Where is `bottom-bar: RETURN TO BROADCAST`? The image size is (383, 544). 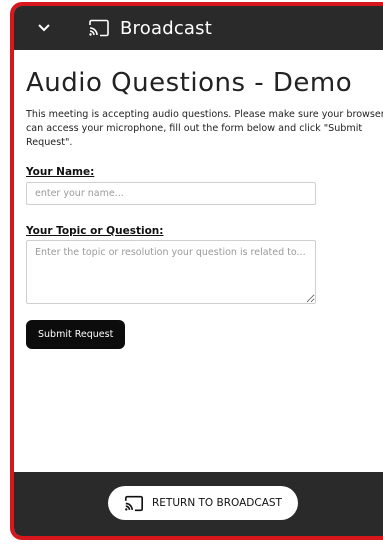
bottom-bar: RETURN TO BROADCAST is located at coordinates (198, 504).